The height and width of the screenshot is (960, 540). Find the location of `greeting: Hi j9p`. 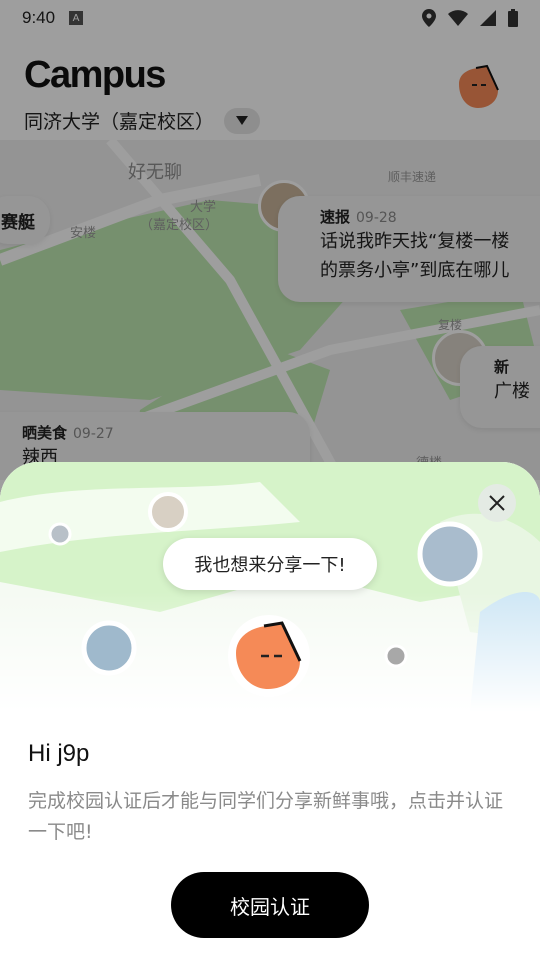

greeting: Hi j9p is located at coordinates (59, 753).